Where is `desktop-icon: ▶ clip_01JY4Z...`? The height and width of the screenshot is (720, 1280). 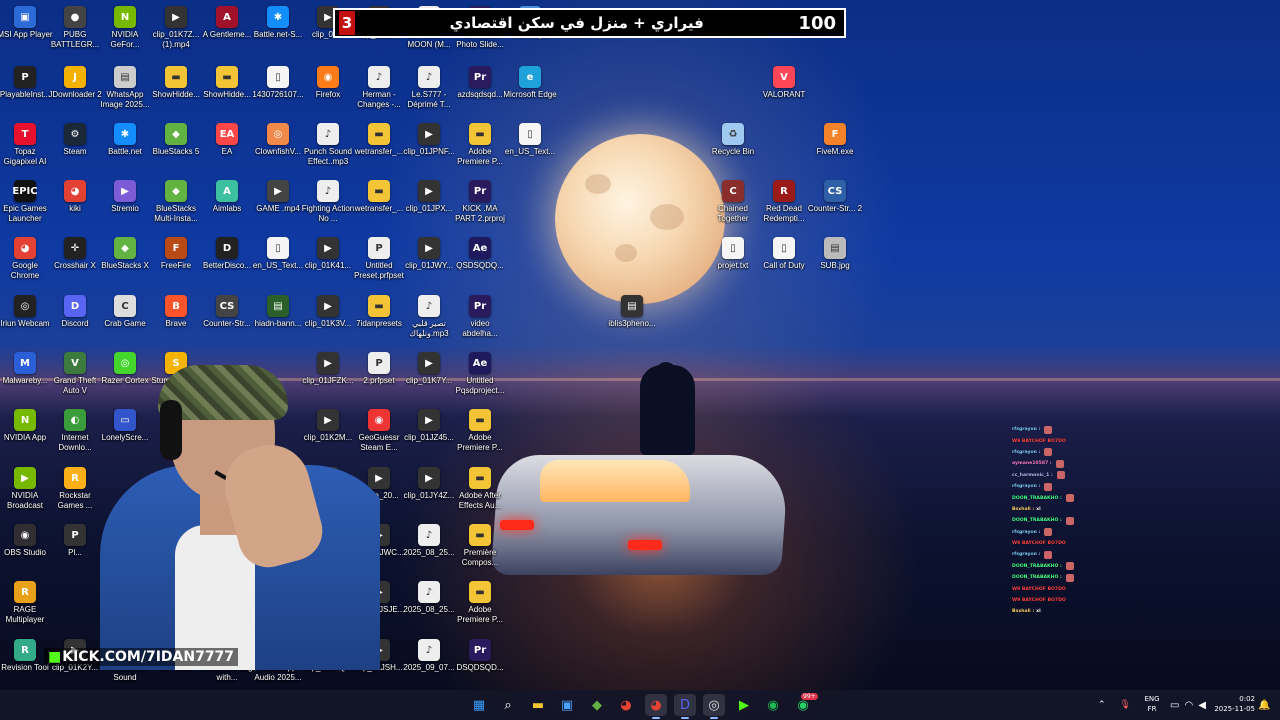 desktop-icon: ▶ clip_01JY4Z... is located at coordinates (429, 495).